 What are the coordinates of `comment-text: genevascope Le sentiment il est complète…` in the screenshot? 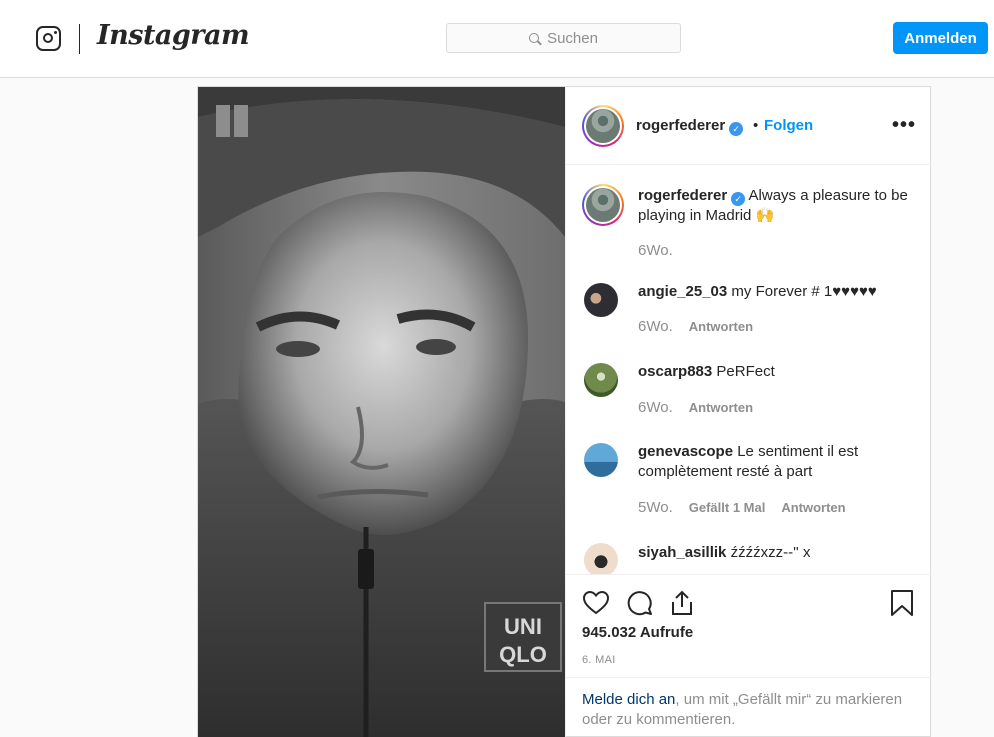 It's located at (776, 462).